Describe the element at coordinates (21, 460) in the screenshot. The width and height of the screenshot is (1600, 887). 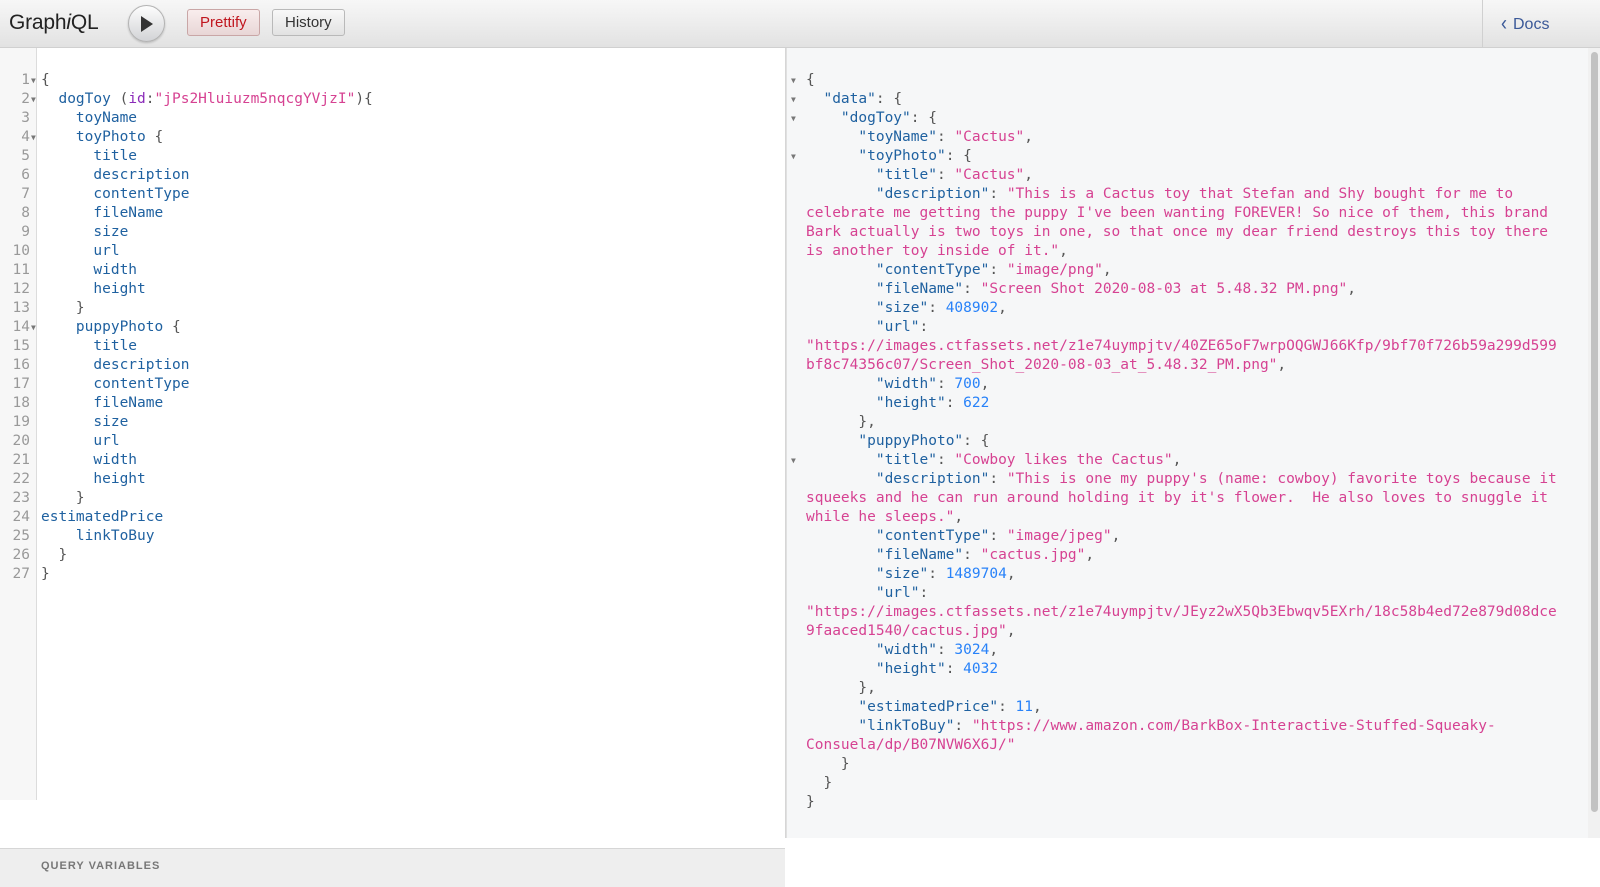
I see `line-number: 21` at that location.